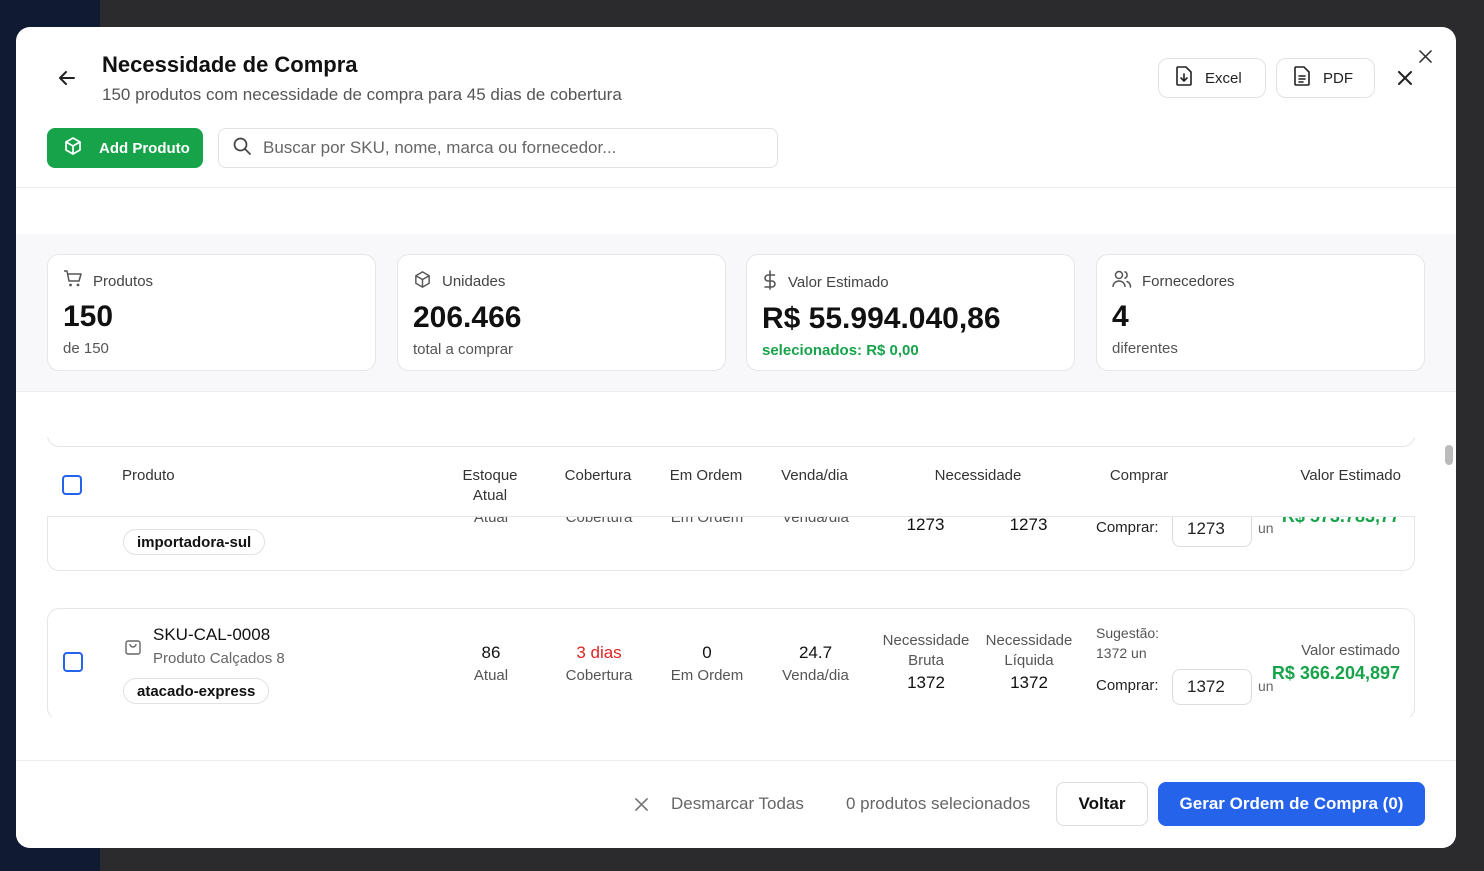 The image size is (1484, 871). I want to click on stat-value: 4, so click(1120, 316).